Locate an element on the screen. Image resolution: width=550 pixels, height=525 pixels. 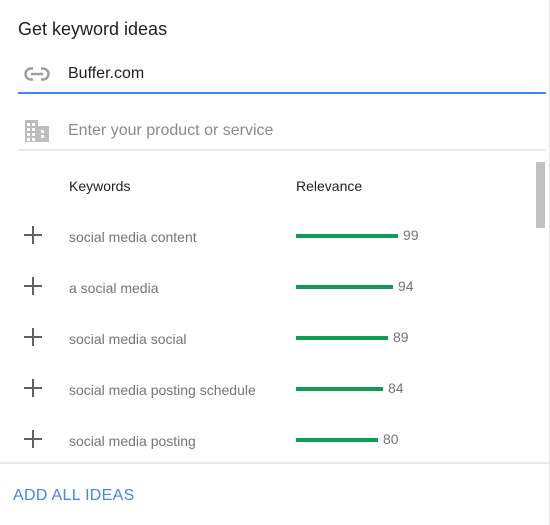
keyword-row: social media posting schedule 84 is located at coordinates (265, 390).